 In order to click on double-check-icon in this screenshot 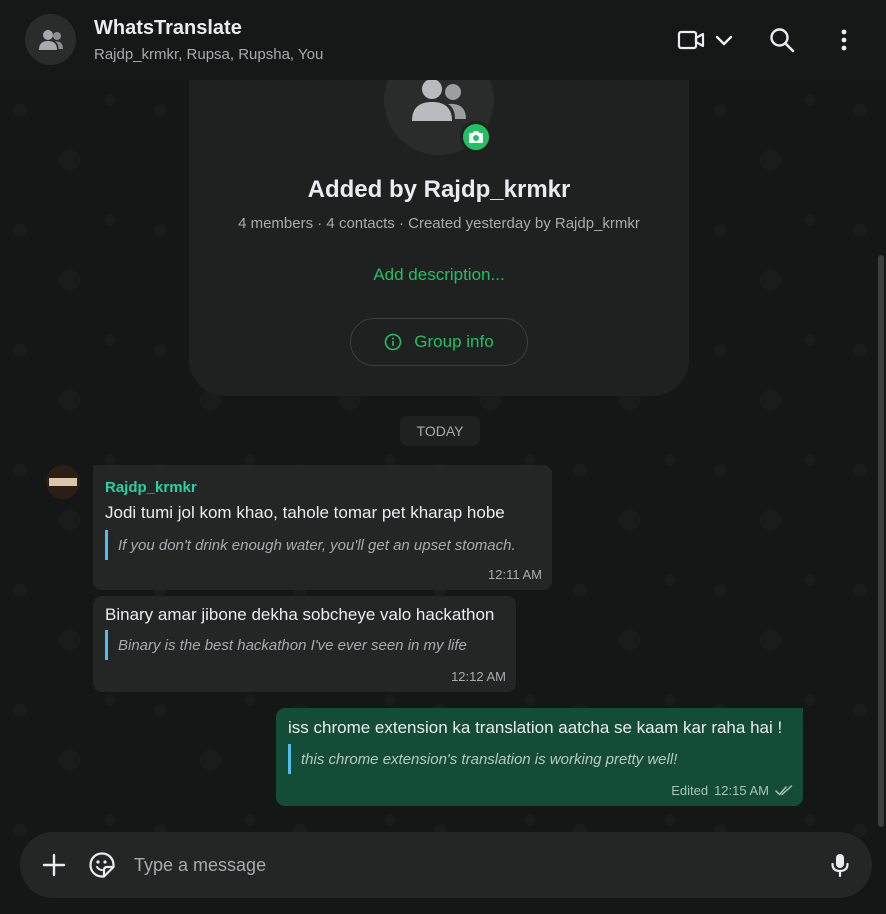, I will do `click(784, 790)`.